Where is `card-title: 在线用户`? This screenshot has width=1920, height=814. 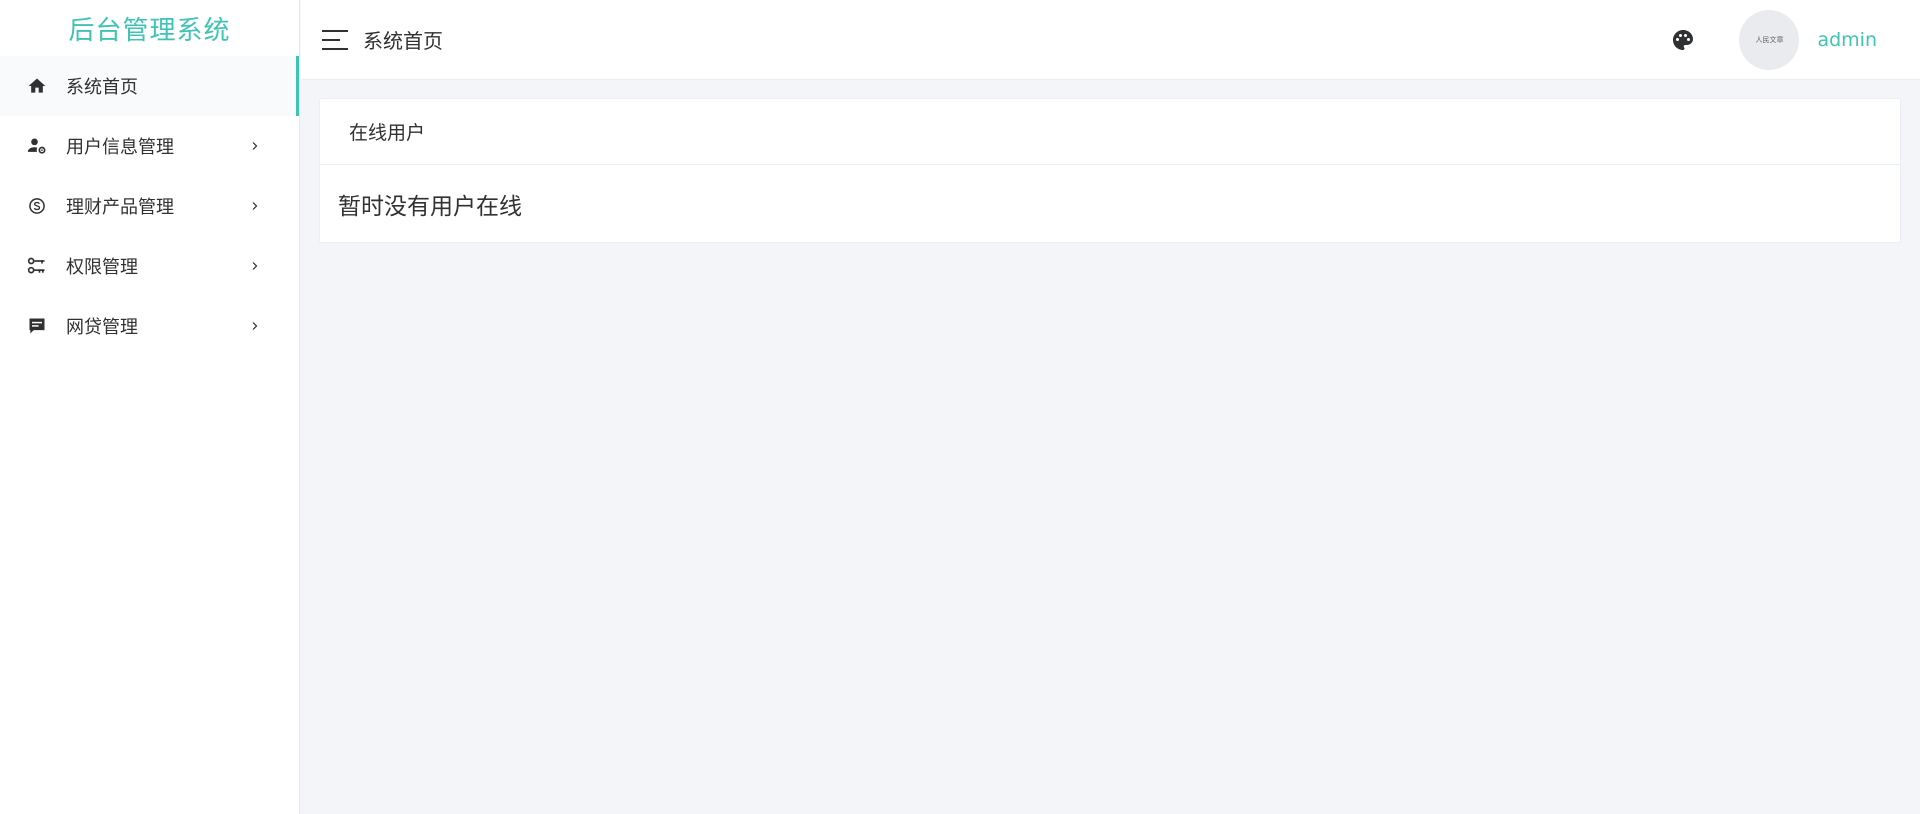 card-title: 在线用户 is located at coordinates (1110, 132).